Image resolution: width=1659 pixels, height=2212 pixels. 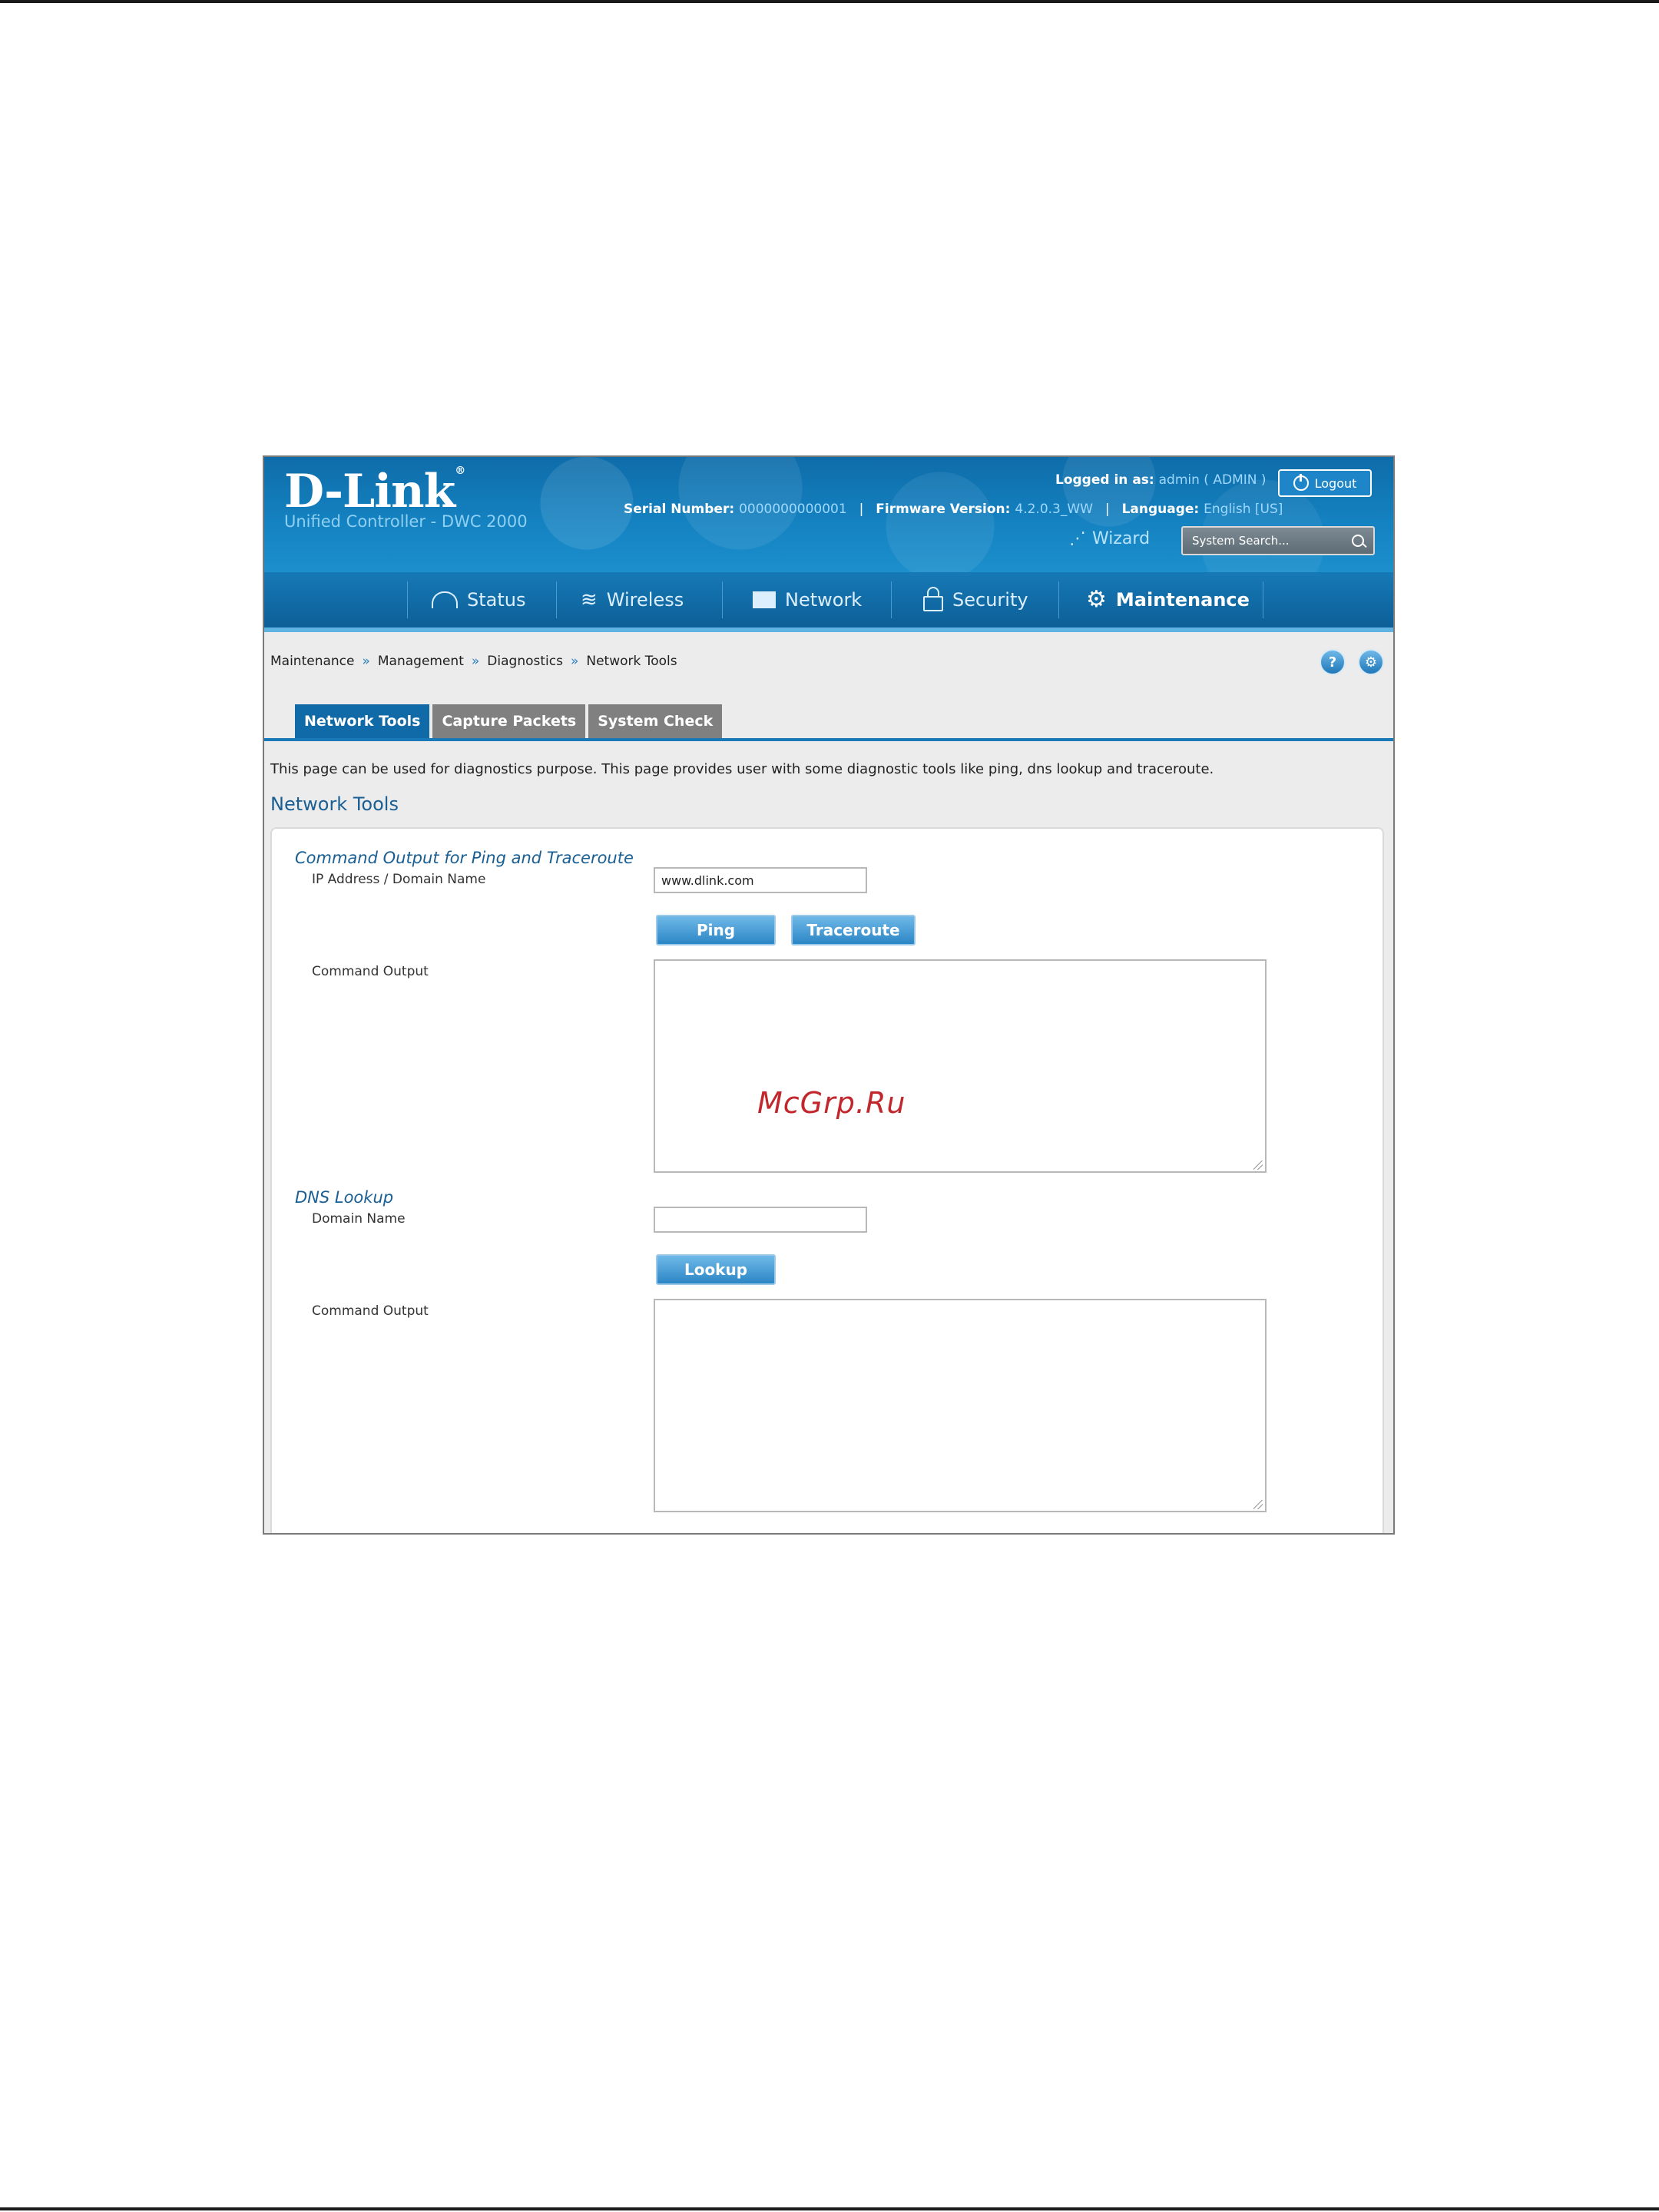 I want to click on firmware-label: Firmware Version:, so click(x=944, y=510).